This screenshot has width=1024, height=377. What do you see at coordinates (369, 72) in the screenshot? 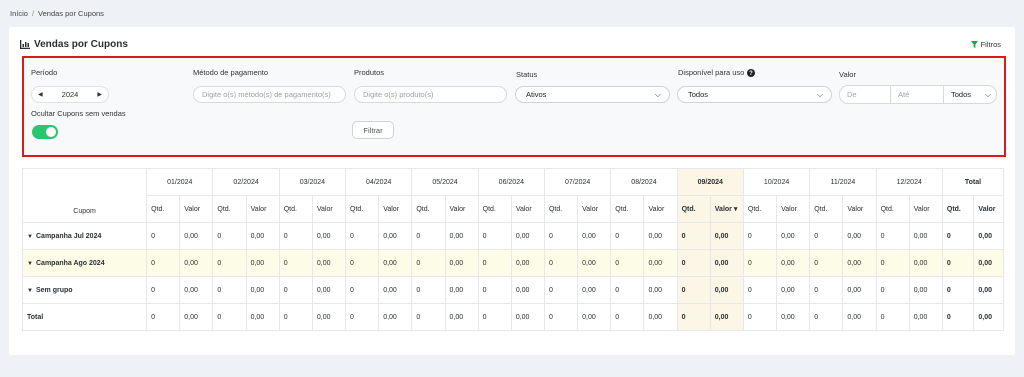
I see `products-label: Produtos` at bounding box center [369, 72].